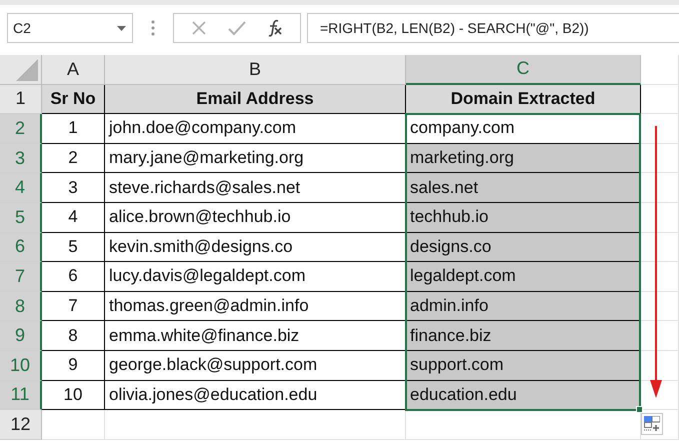 The height and width of the screenshot is (446, 679). Describe the element at coordinates (523, 70) in the screenshot. I see `column-header: C` at that location.